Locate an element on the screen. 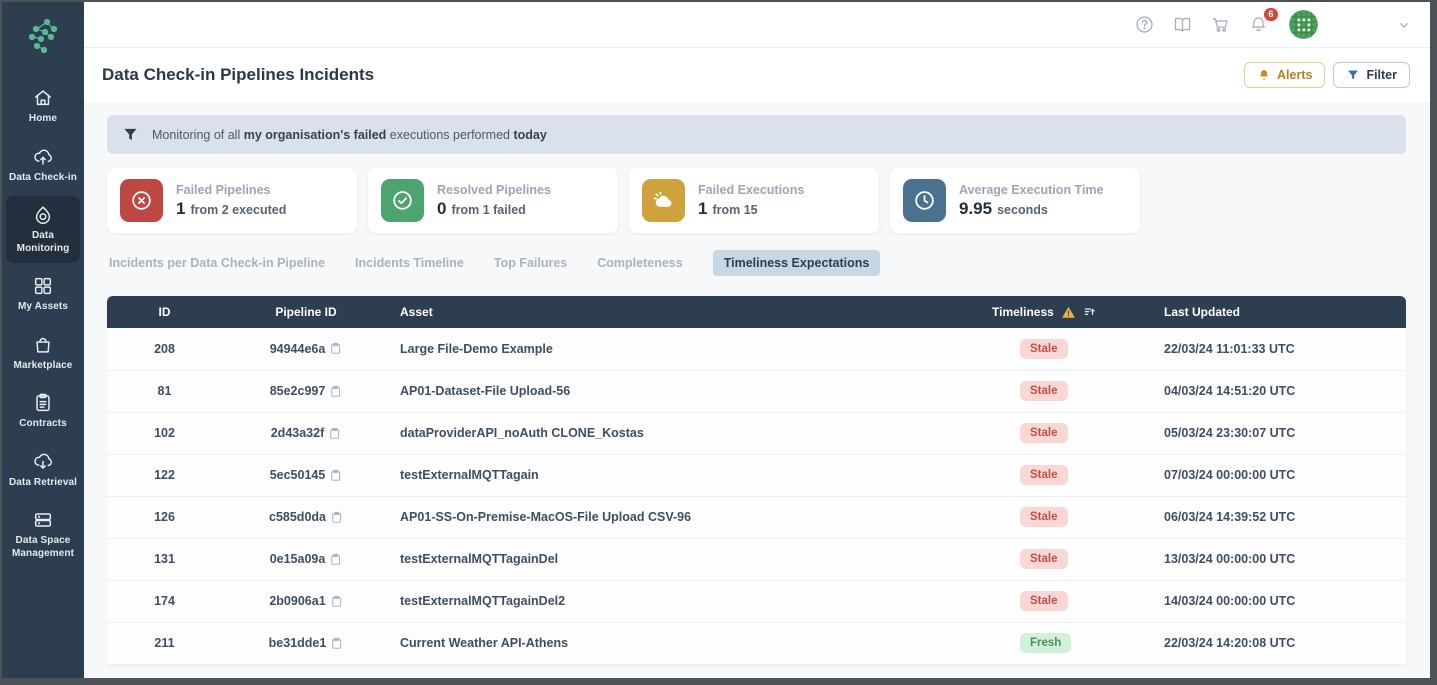  filter-button: Filter is located at coordinates (1371, 75).